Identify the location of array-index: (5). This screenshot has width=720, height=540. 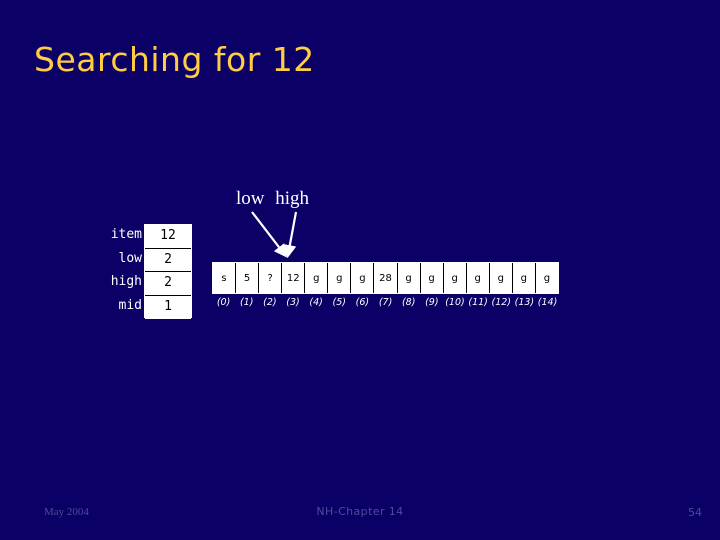
(339, 302).